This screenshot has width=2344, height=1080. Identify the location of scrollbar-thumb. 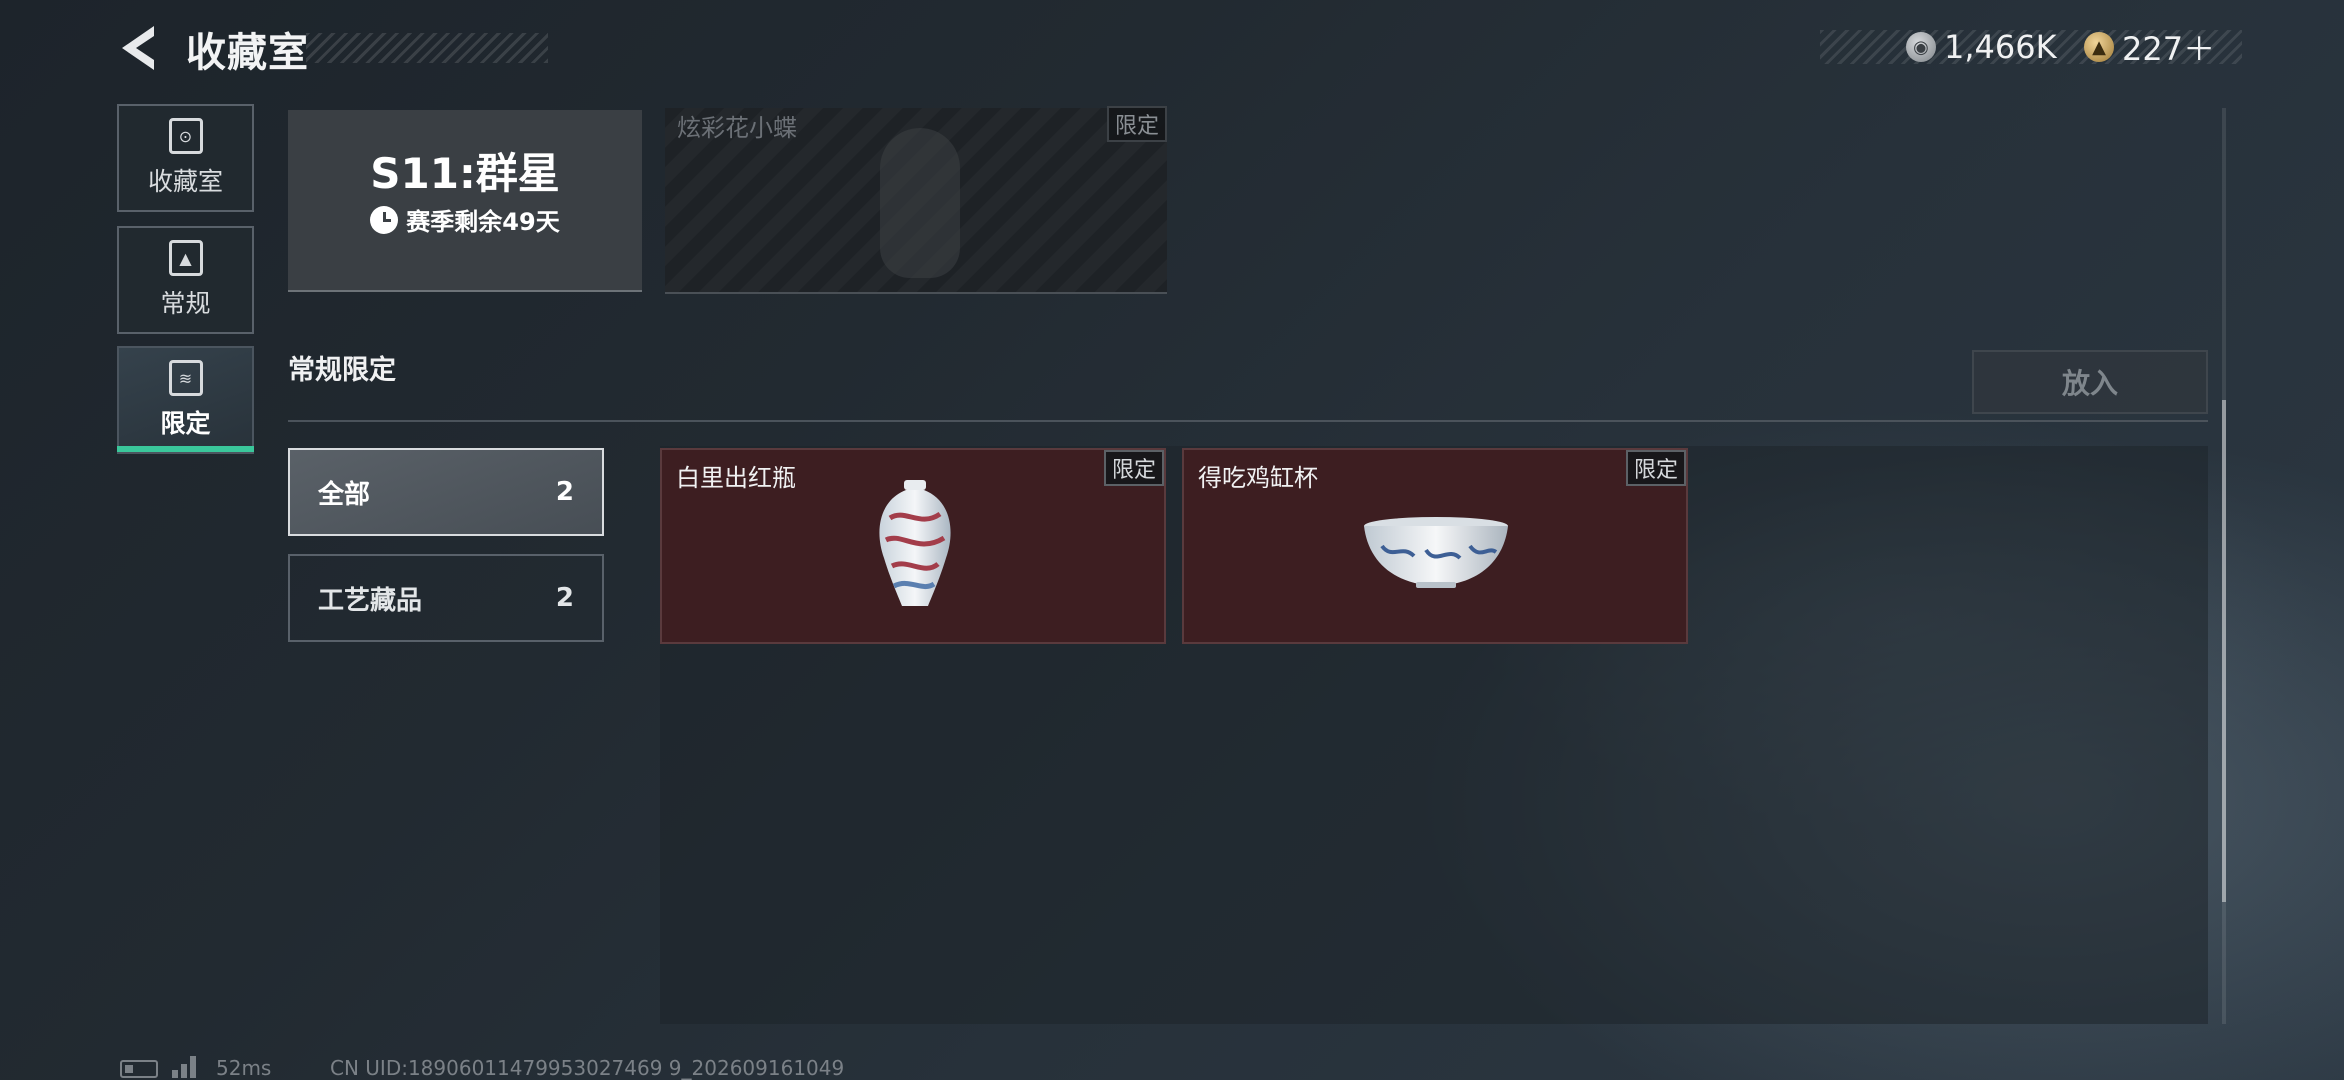
(2224, 651).